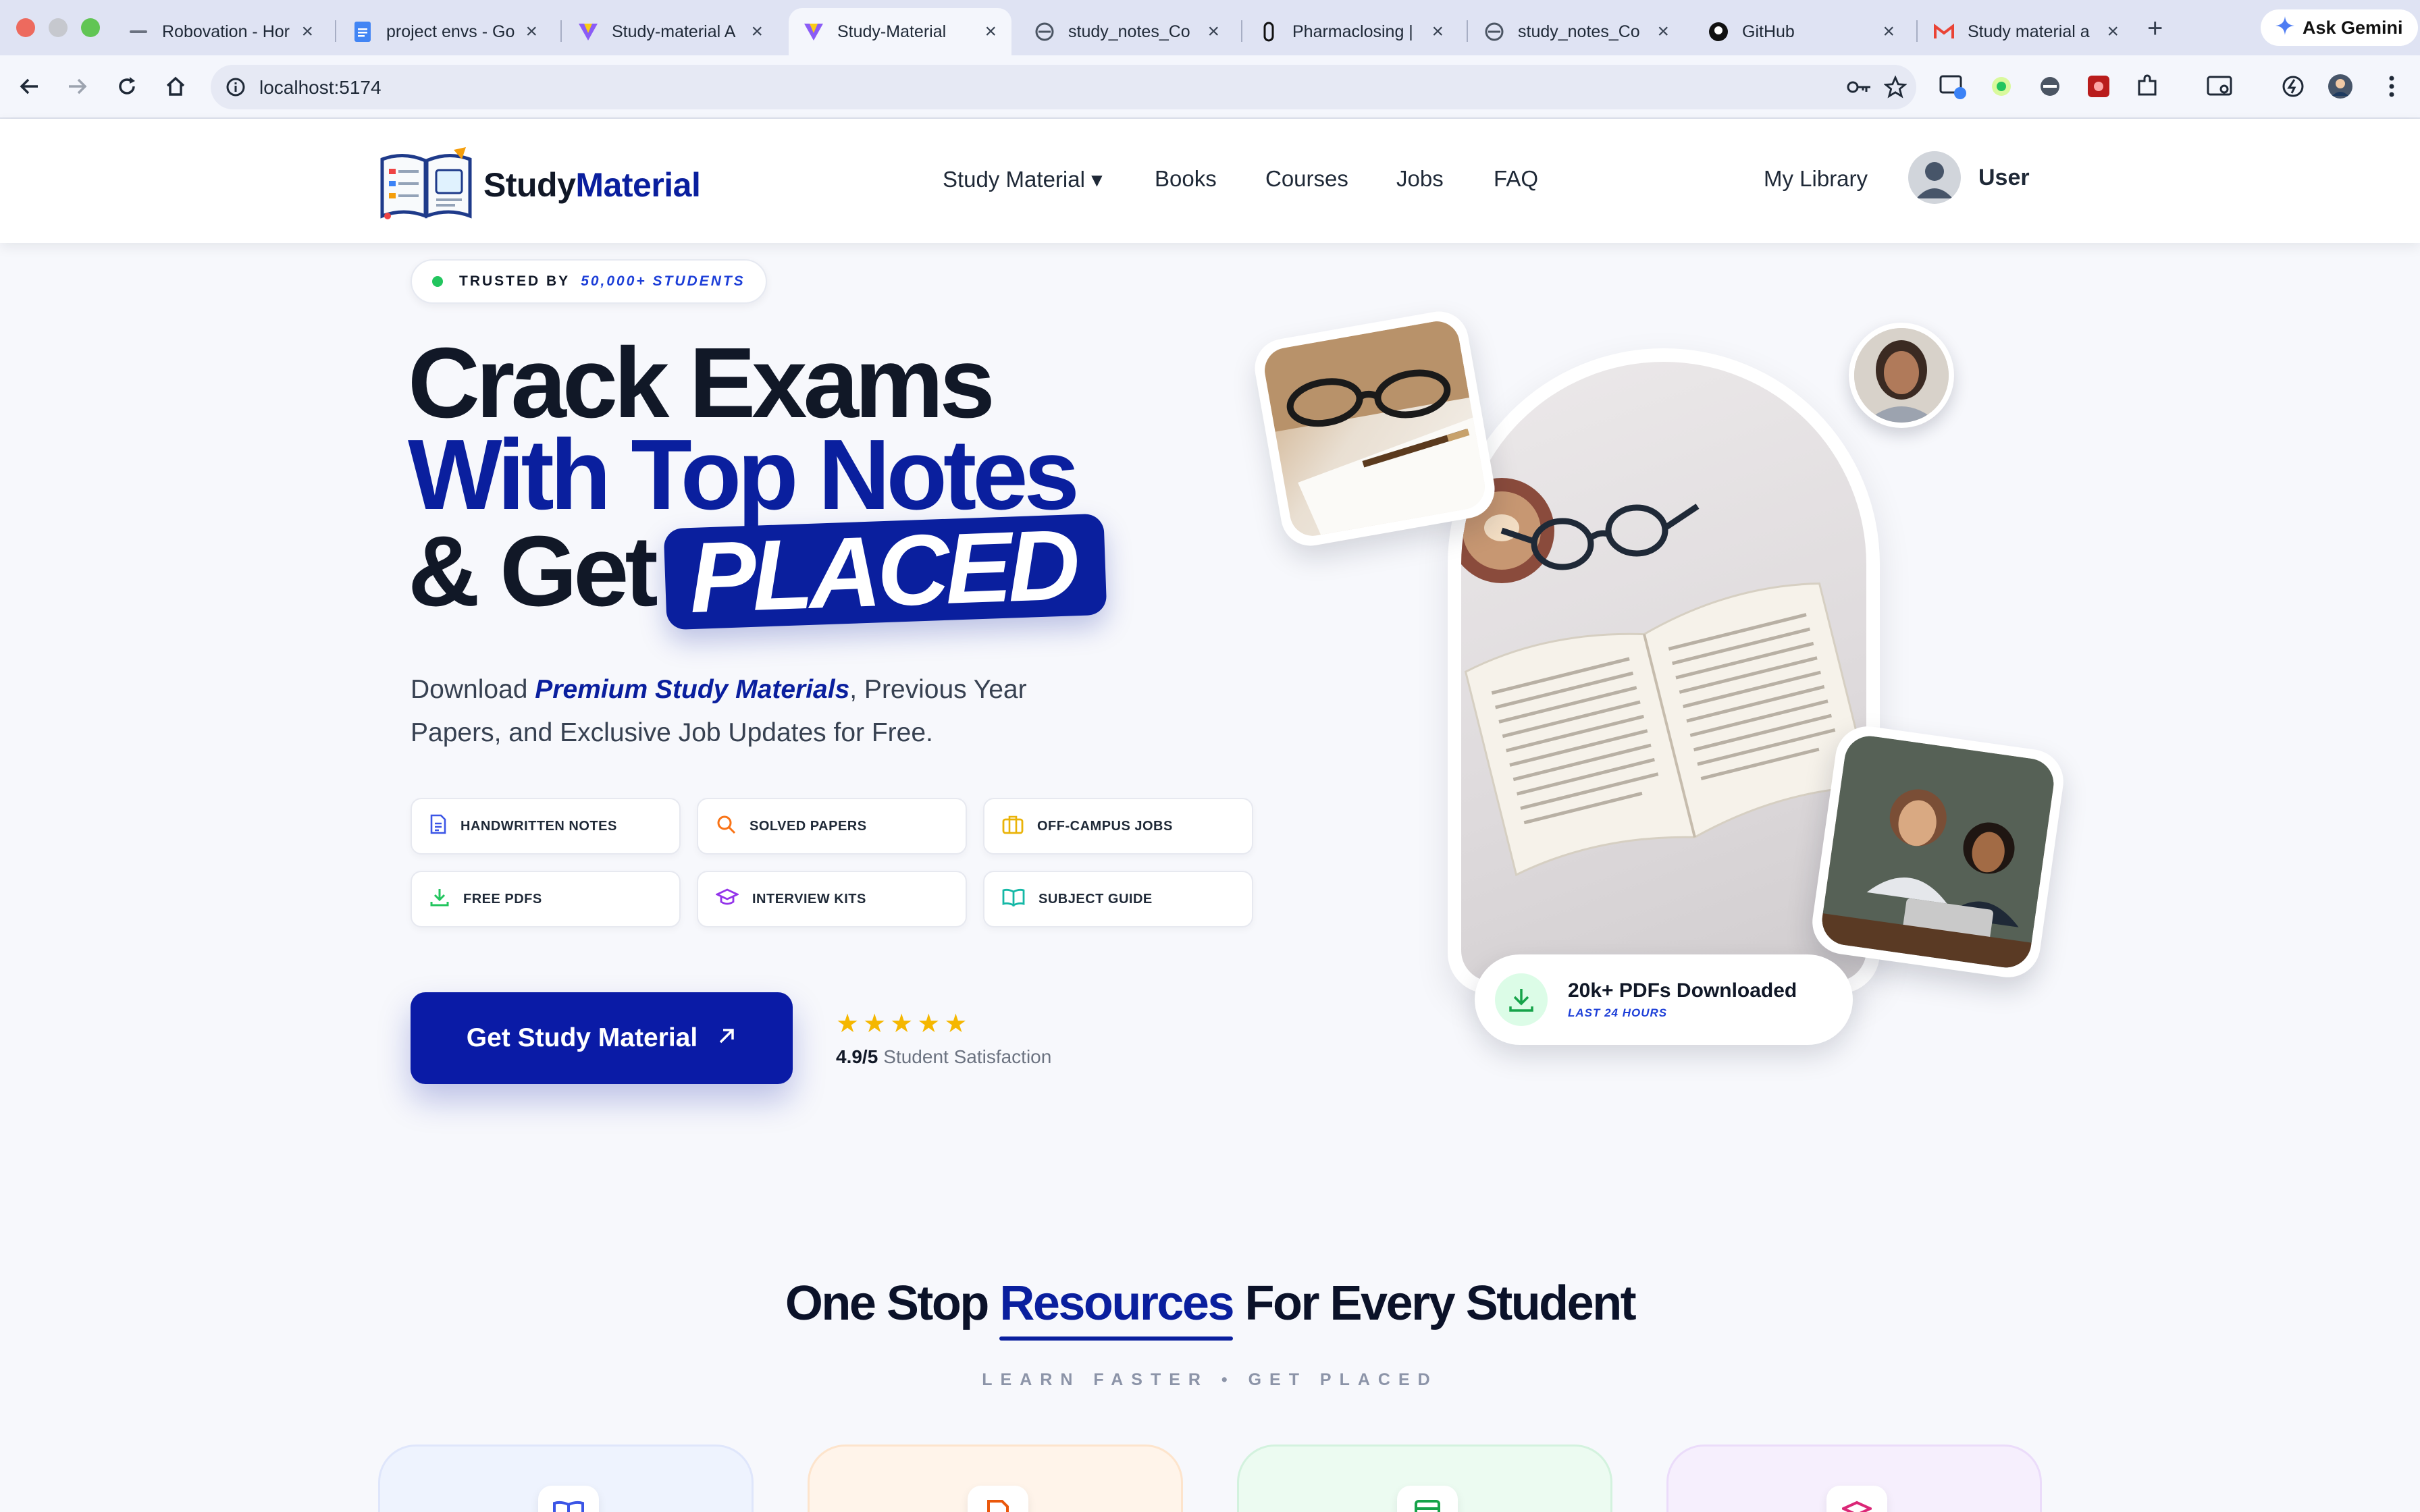  What do you see at coordinates (1306, 179) in the screenshot?
I see `nav-courses: Courses` at bounding box center [1306, 179].